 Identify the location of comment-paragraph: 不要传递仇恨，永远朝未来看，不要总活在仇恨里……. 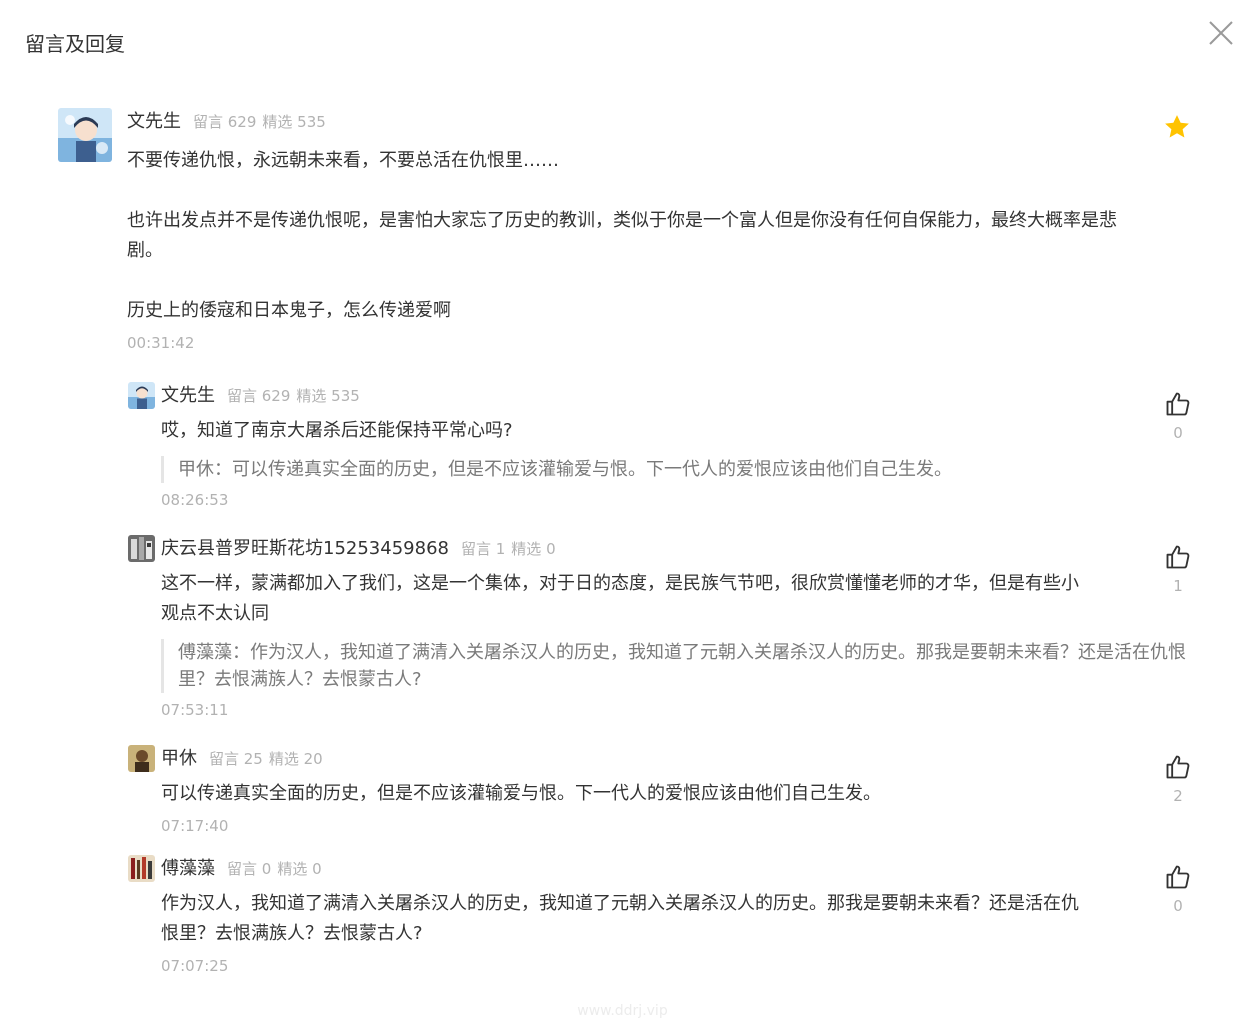
(343, 160).